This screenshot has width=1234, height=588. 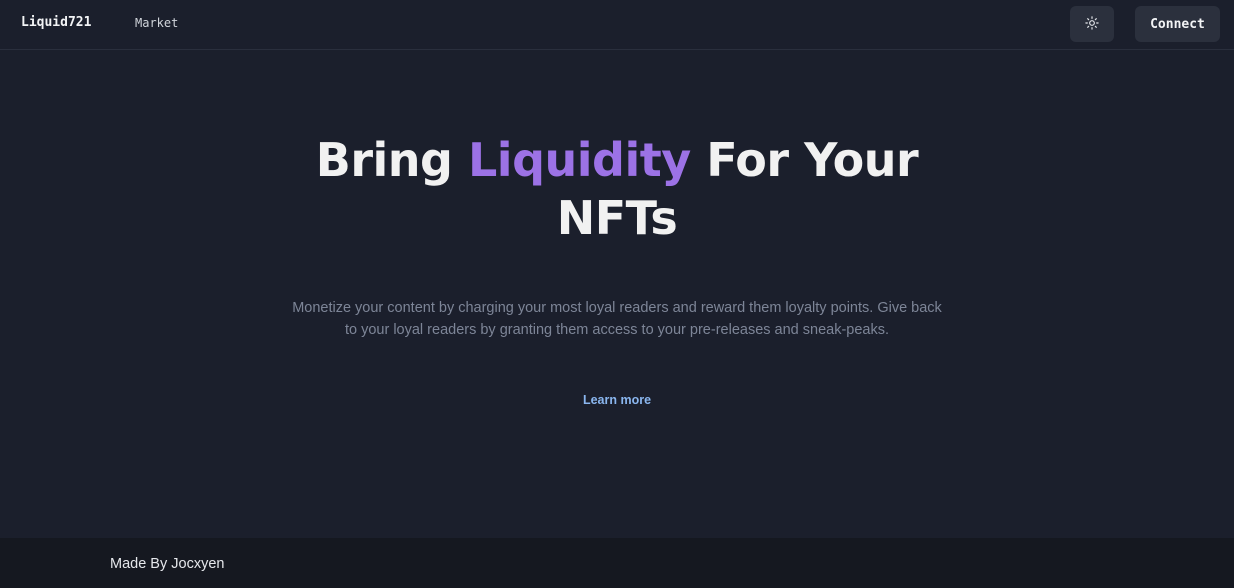 I want to click on learn-more-link: Learn more, so click(x=617, y=400).